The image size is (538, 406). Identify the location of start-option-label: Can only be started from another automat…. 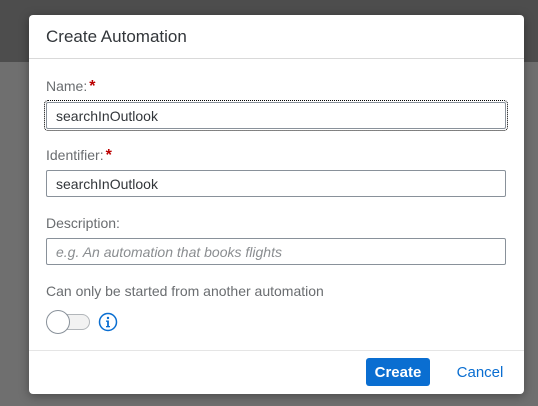
(185, 291).